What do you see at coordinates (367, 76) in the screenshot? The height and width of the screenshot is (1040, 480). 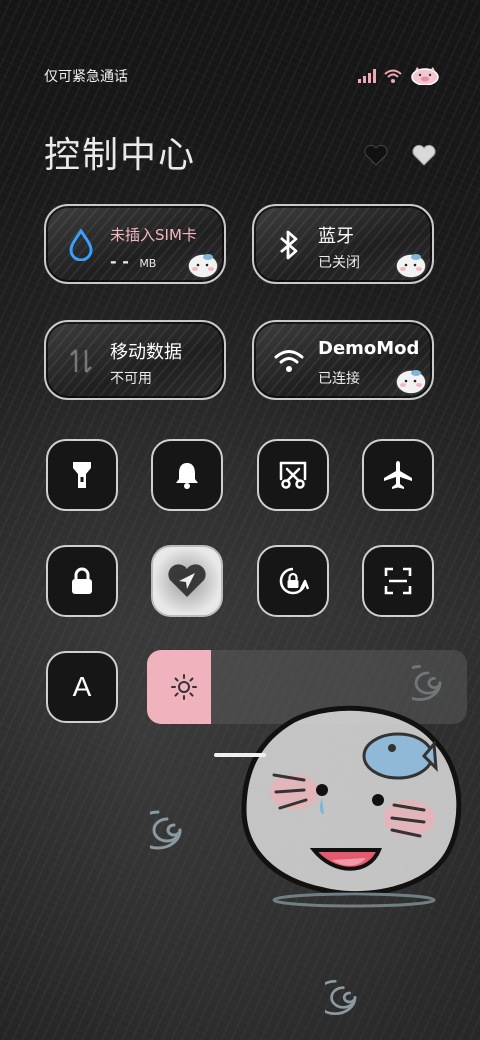 I see `signal-icon` at bounding box center [367, 76].